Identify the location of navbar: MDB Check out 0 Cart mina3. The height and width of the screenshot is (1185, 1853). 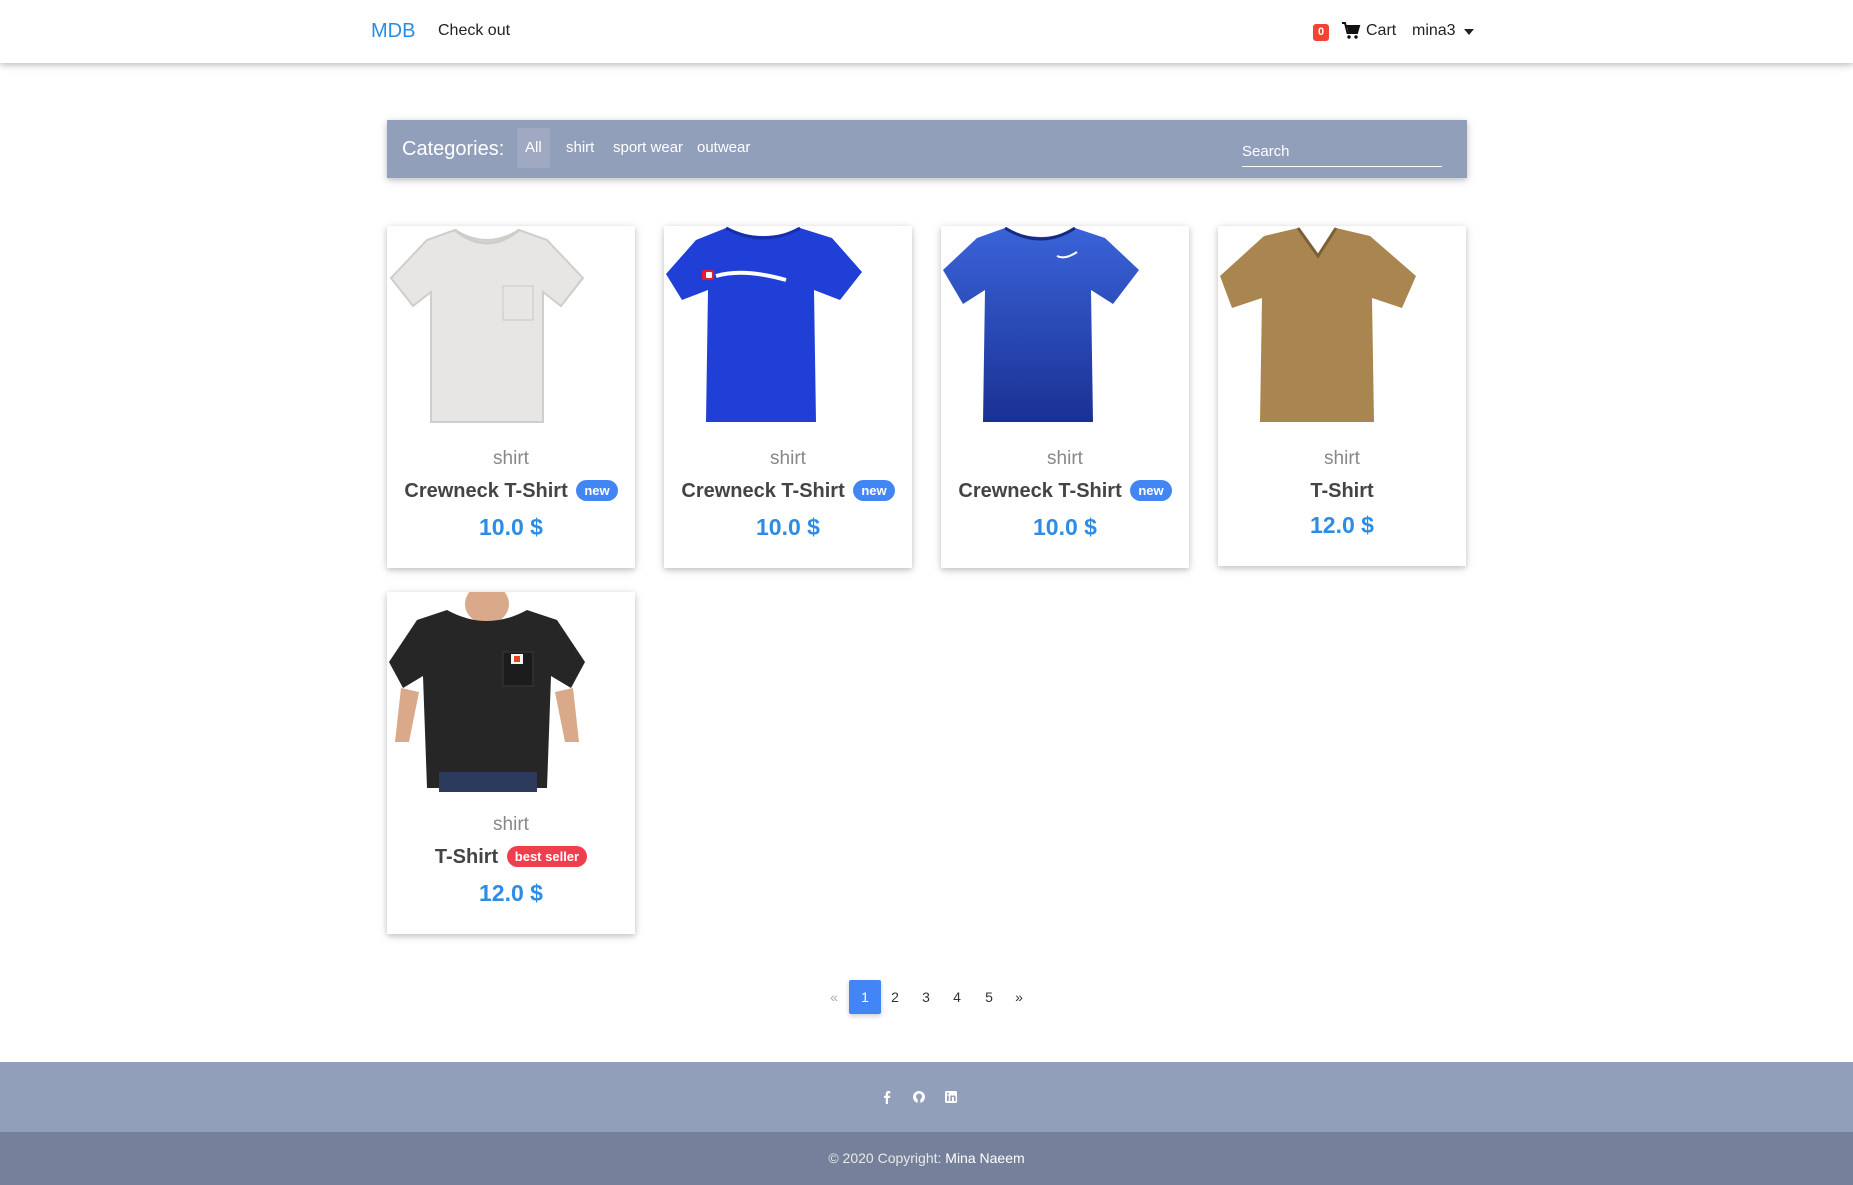
(926, 31).